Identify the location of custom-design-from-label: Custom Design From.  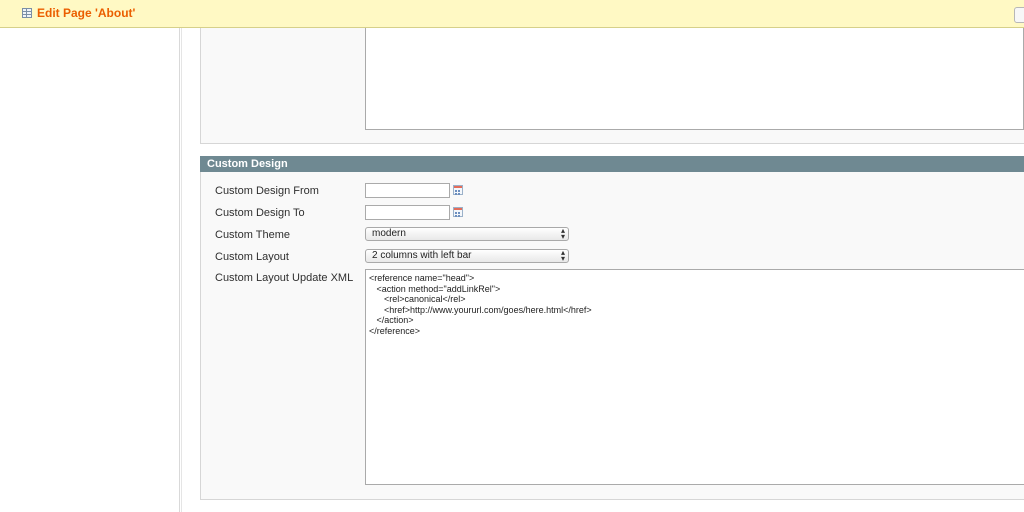
(267, 191).